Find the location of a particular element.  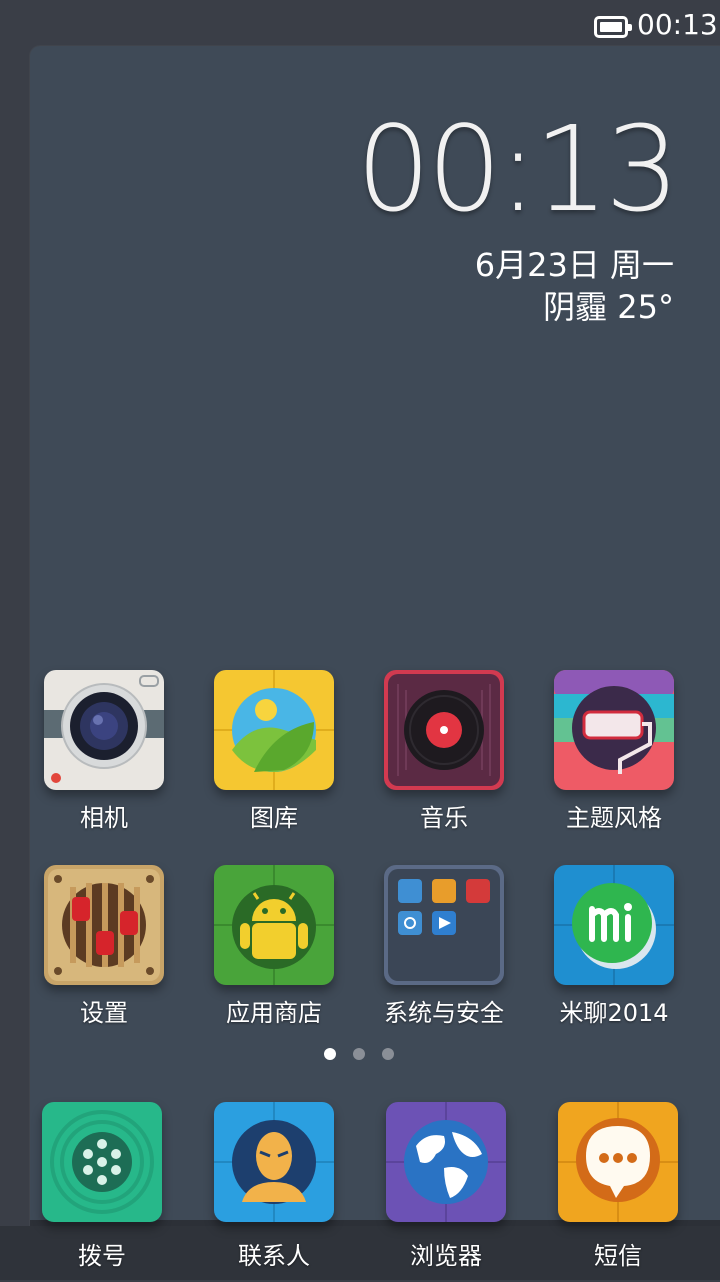

theme-icon is located at coordinates (614, 730).